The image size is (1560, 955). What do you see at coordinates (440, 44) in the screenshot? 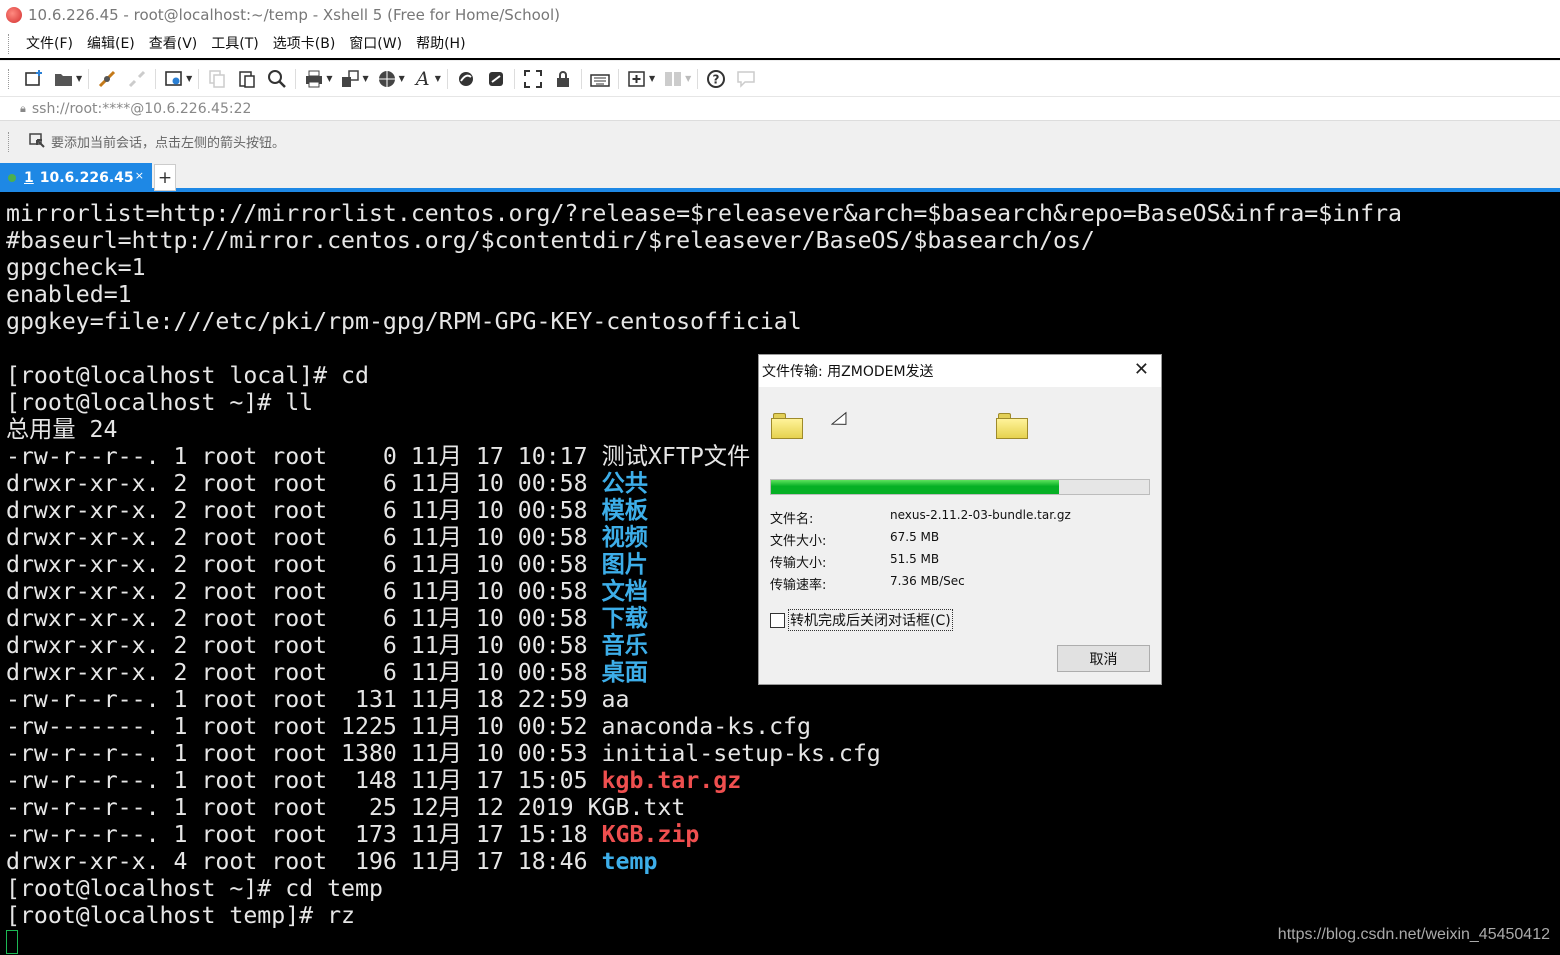
I see `menu-help: 帮助(H)` at bounding box center [440, 44].